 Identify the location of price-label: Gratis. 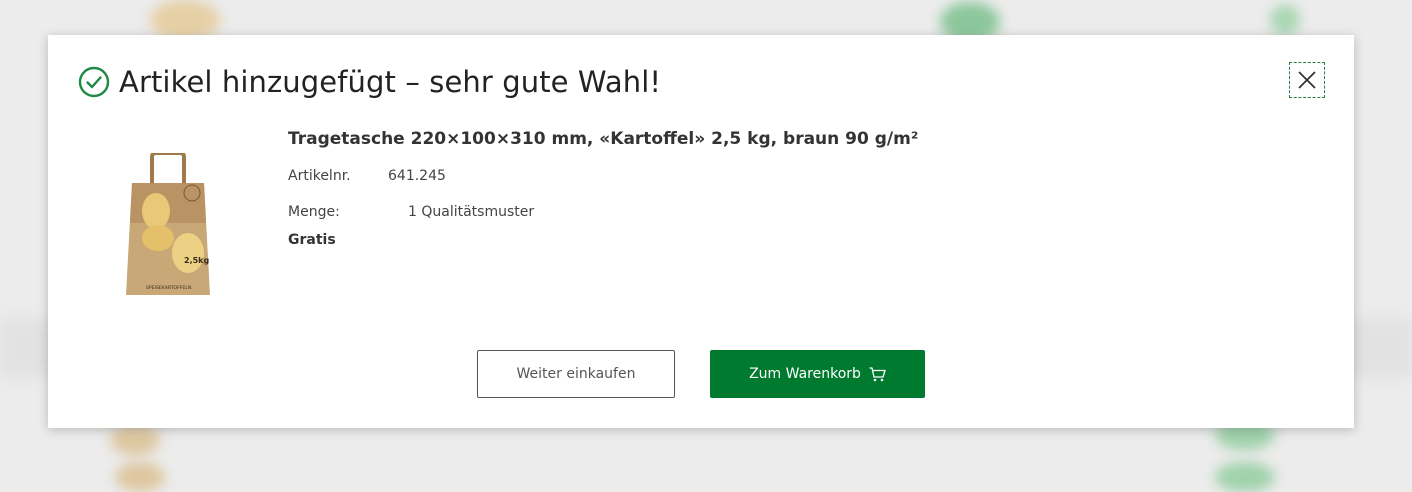
(312, 240).